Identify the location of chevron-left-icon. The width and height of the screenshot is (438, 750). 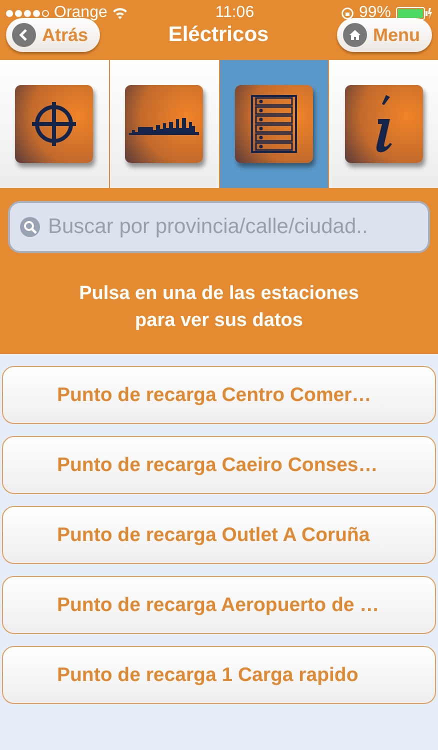
(24, 35).